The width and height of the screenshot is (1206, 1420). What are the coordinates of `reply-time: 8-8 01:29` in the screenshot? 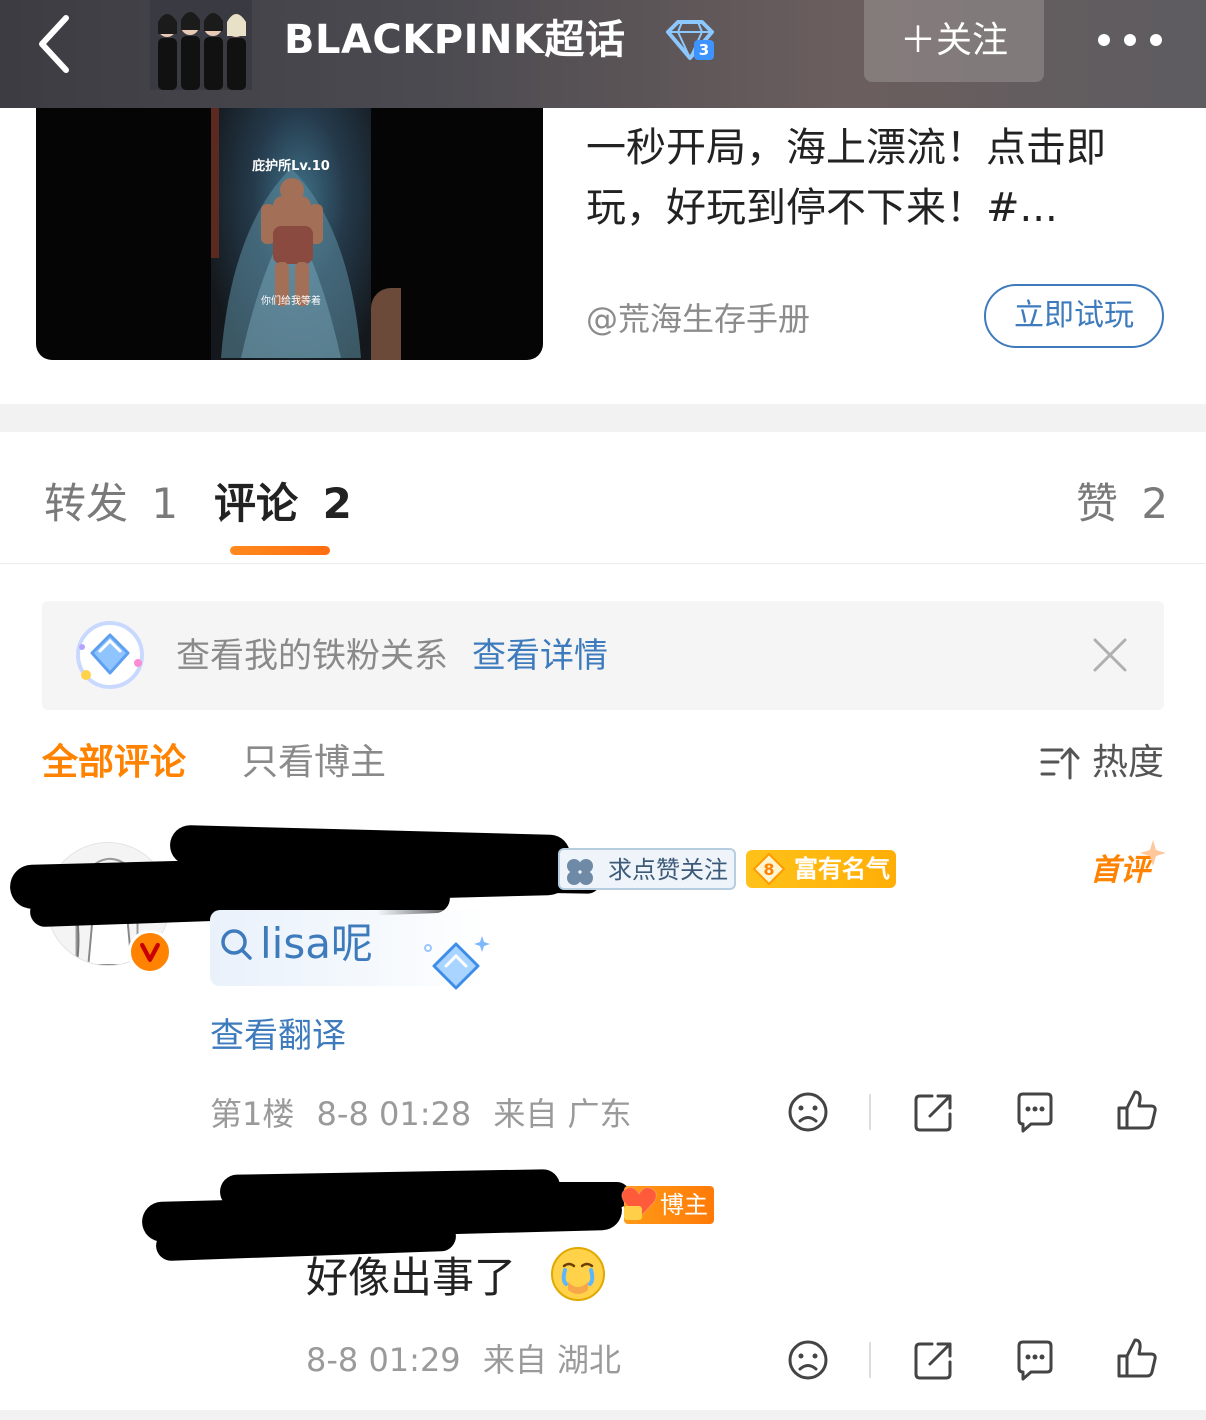 It's located at (383, 1360).